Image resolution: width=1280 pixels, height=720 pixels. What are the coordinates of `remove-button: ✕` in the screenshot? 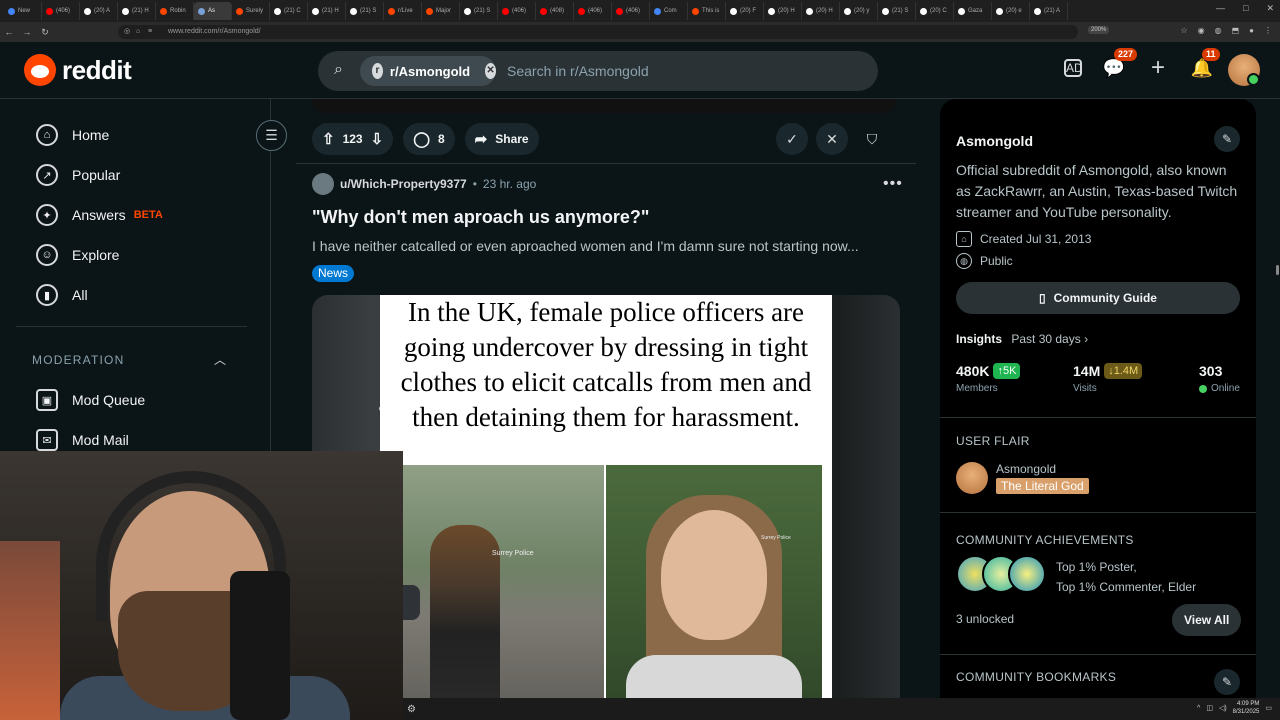 It's located at (832, 139).